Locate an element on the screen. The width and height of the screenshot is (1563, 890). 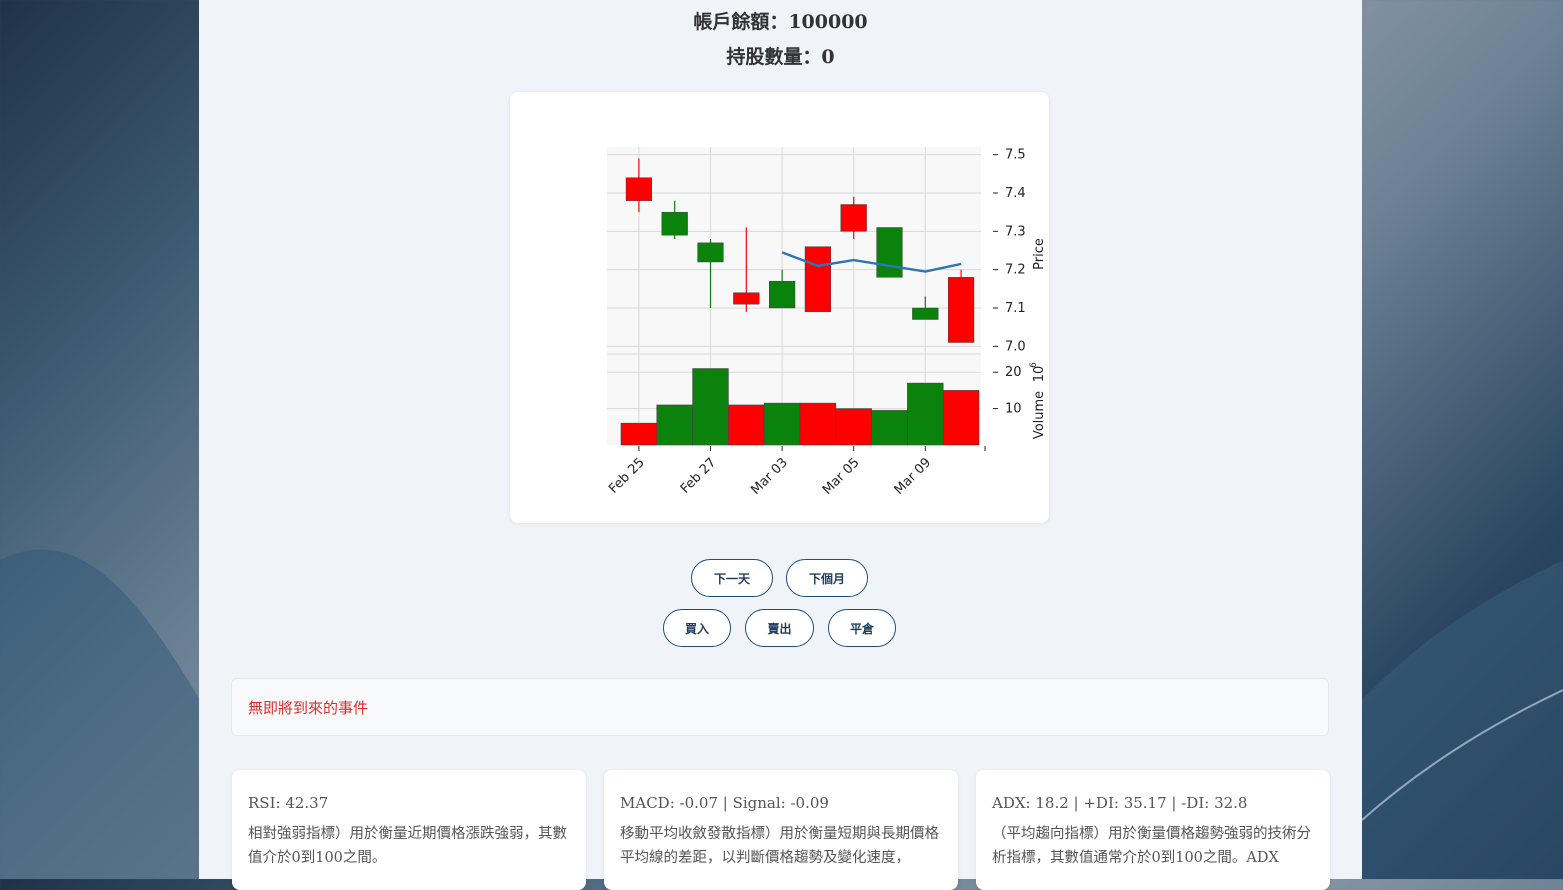
macd-value: MACD: -0.07 | Signal: -0.09 is located at coordinates (724, 803).